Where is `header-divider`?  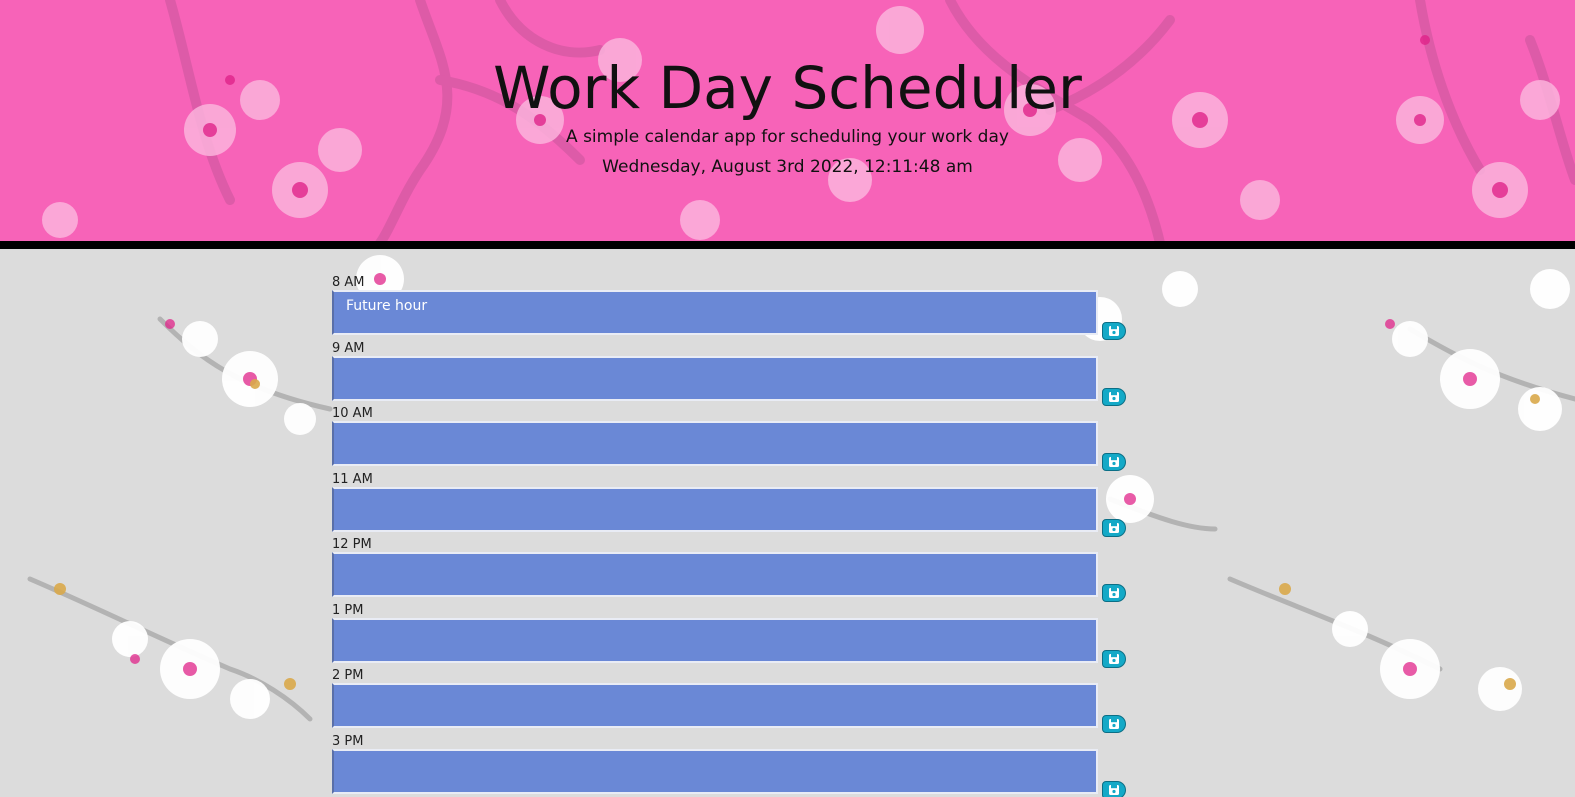 header-divider is located at coordinates (787, 245).